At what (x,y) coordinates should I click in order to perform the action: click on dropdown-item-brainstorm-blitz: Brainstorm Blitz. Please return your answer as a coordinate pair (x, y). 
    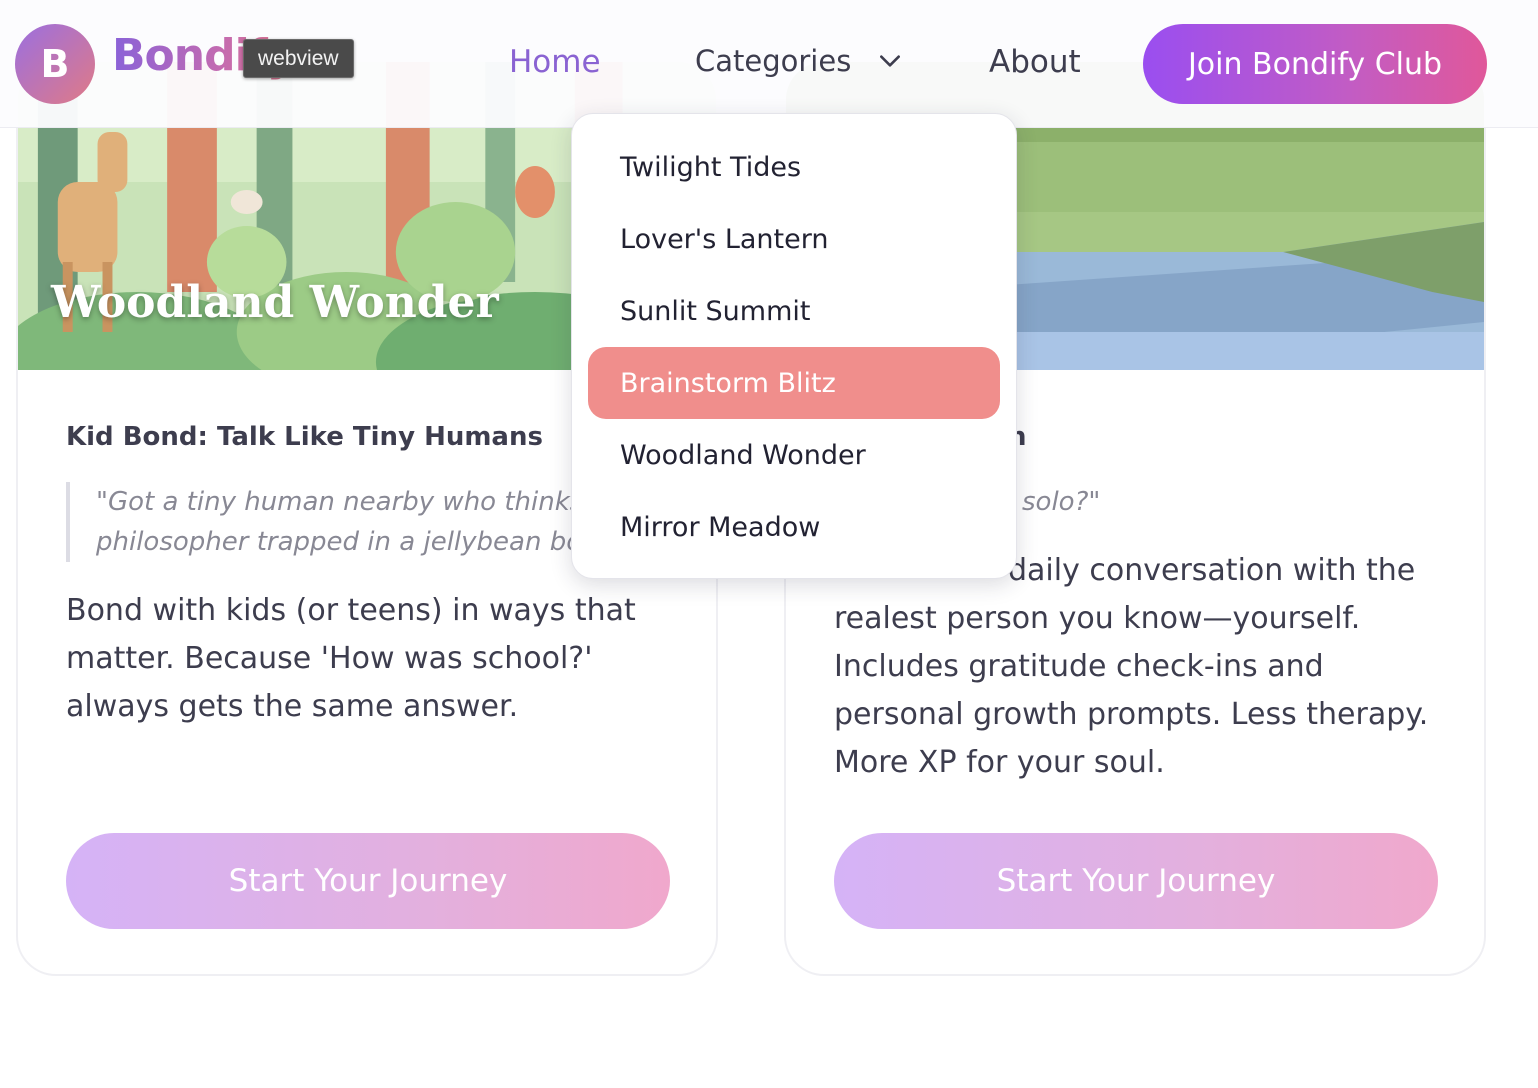
    Looking at the image, I should click on (794, 383).